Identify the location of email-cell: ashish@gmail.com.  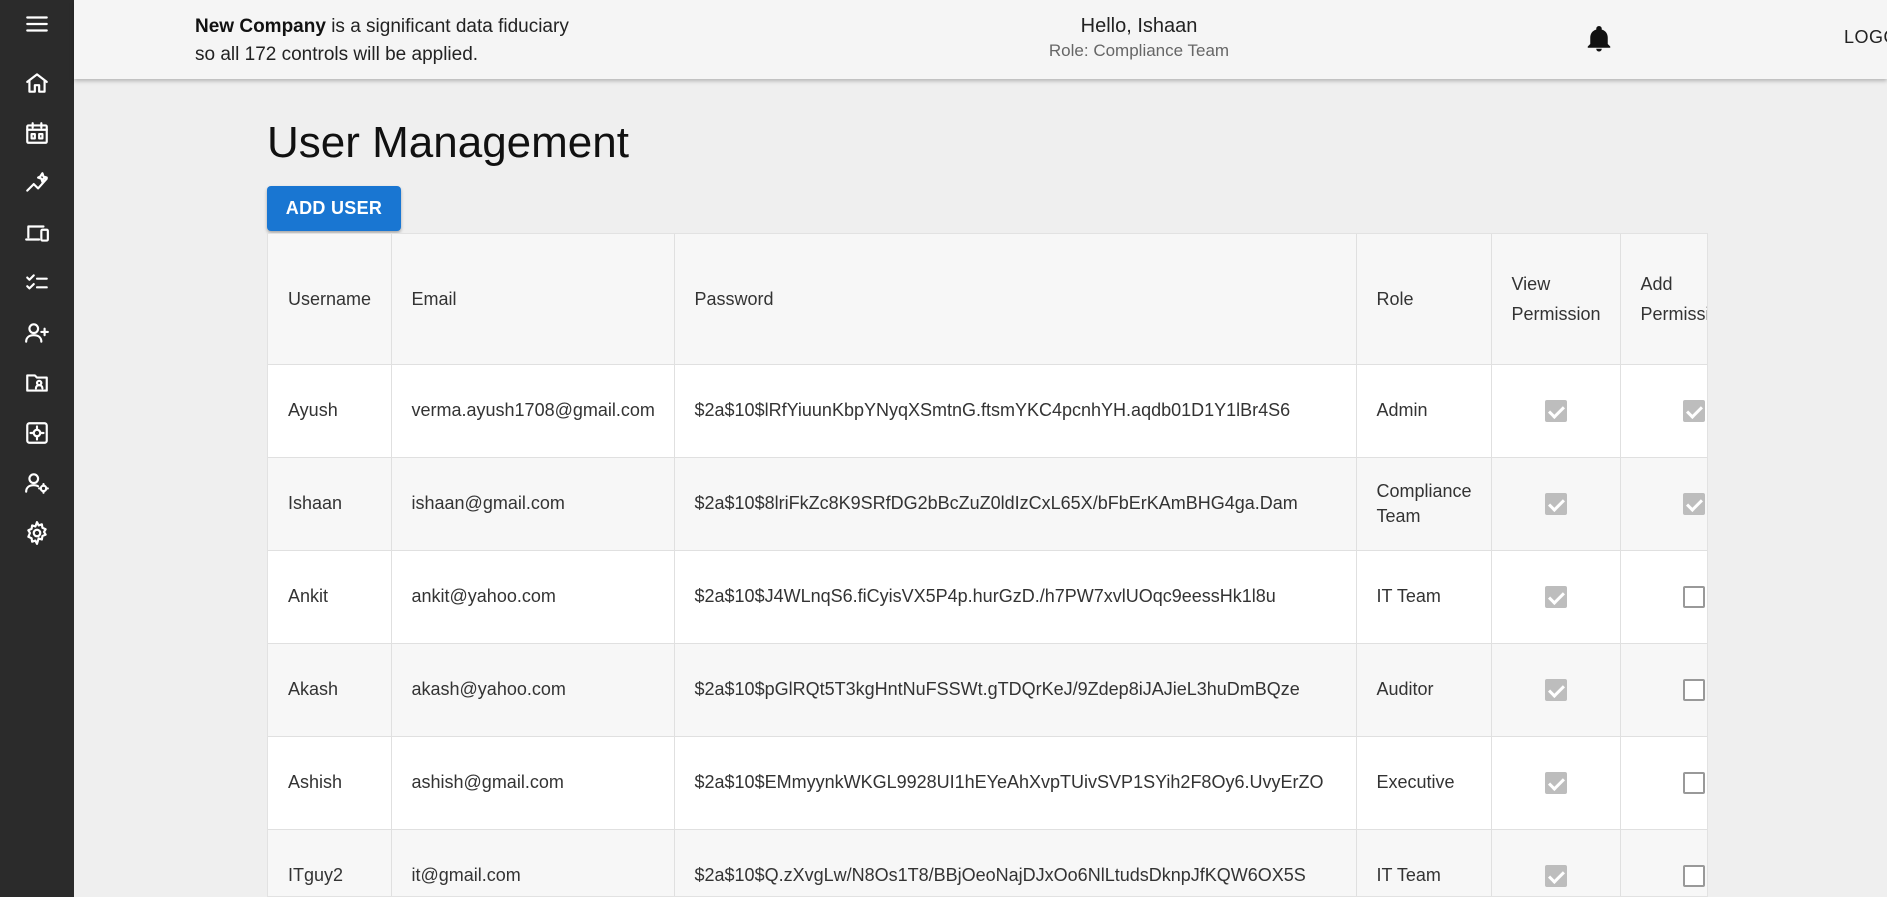
(533, 783).